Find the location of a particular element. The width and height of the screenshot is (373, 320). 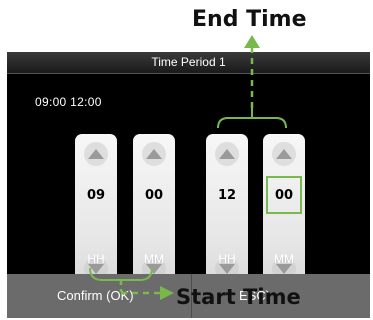

start-time-bracket is located at coordinates (121, 274).